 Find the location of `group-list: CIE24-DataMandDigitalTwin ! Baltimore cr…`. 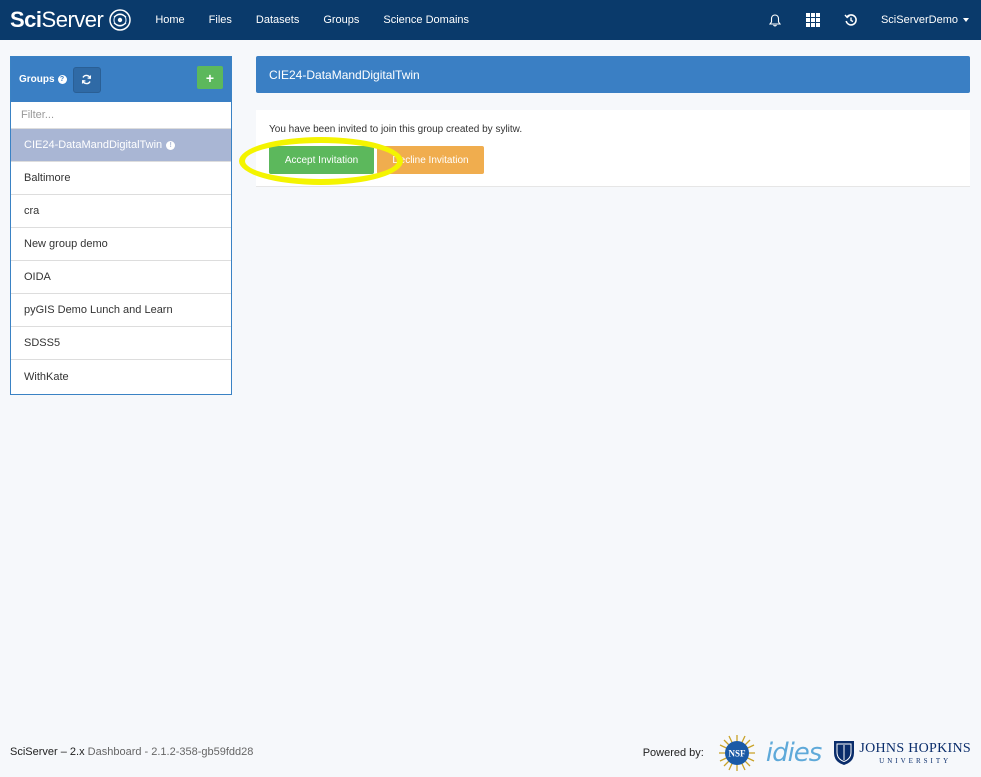

group-list: CIE24-DataMandDigitalTwin ! Baltimore cr… is located at coordinates (121, 261).